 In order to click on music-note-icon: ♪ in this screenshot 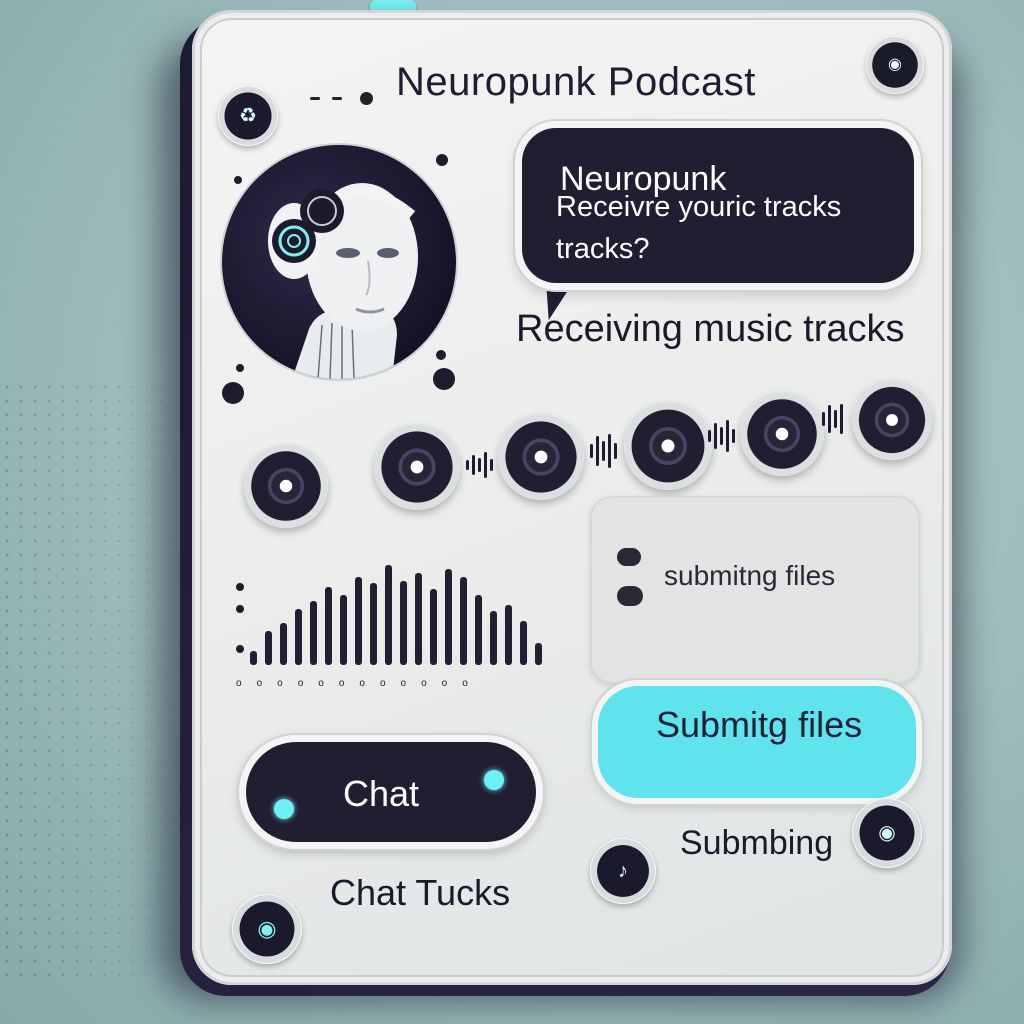, I will do `click(623, 871)`.